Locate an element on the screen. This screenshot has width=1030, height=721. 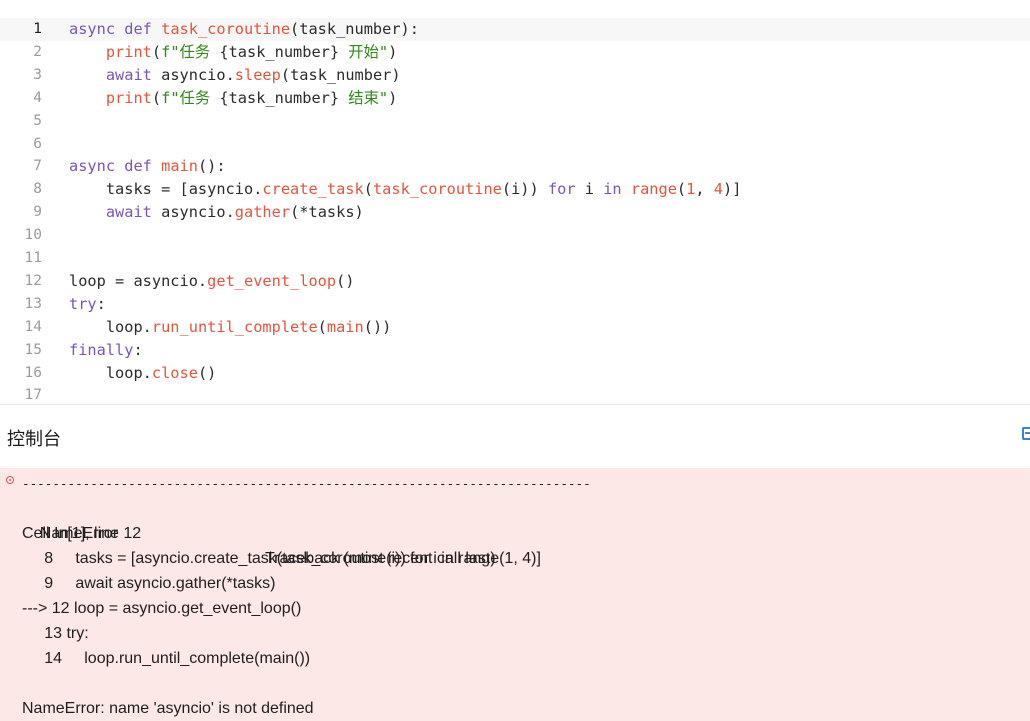
line-number: 4 is located at coordinates (37, 97).